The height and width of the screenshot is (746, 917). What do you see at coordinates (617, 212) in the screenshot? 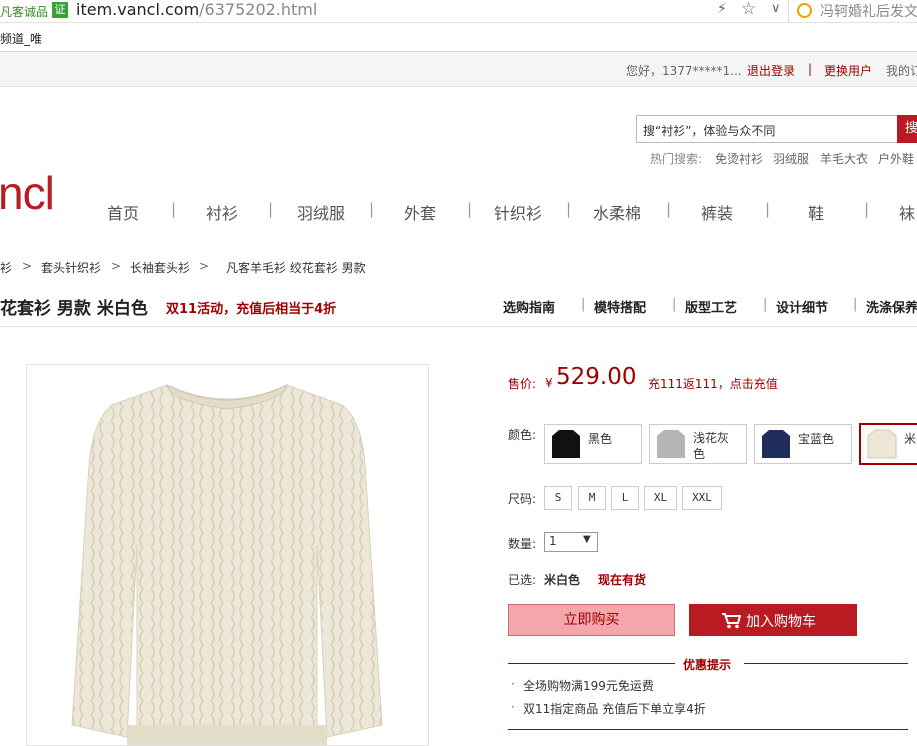
I see `nav-item-cotton: 水柔棉` at bounding box center [617, 212].